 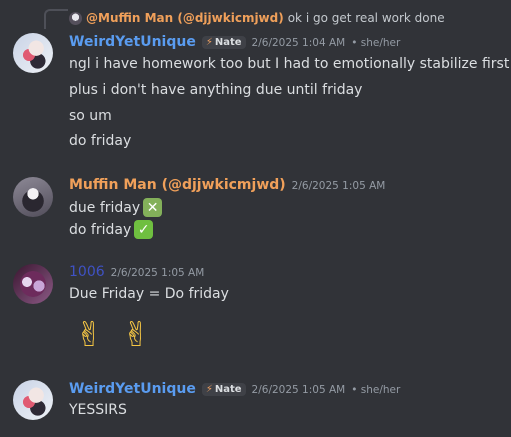 I want to click on message-text-content: do friday, so click(x=100, y=229).